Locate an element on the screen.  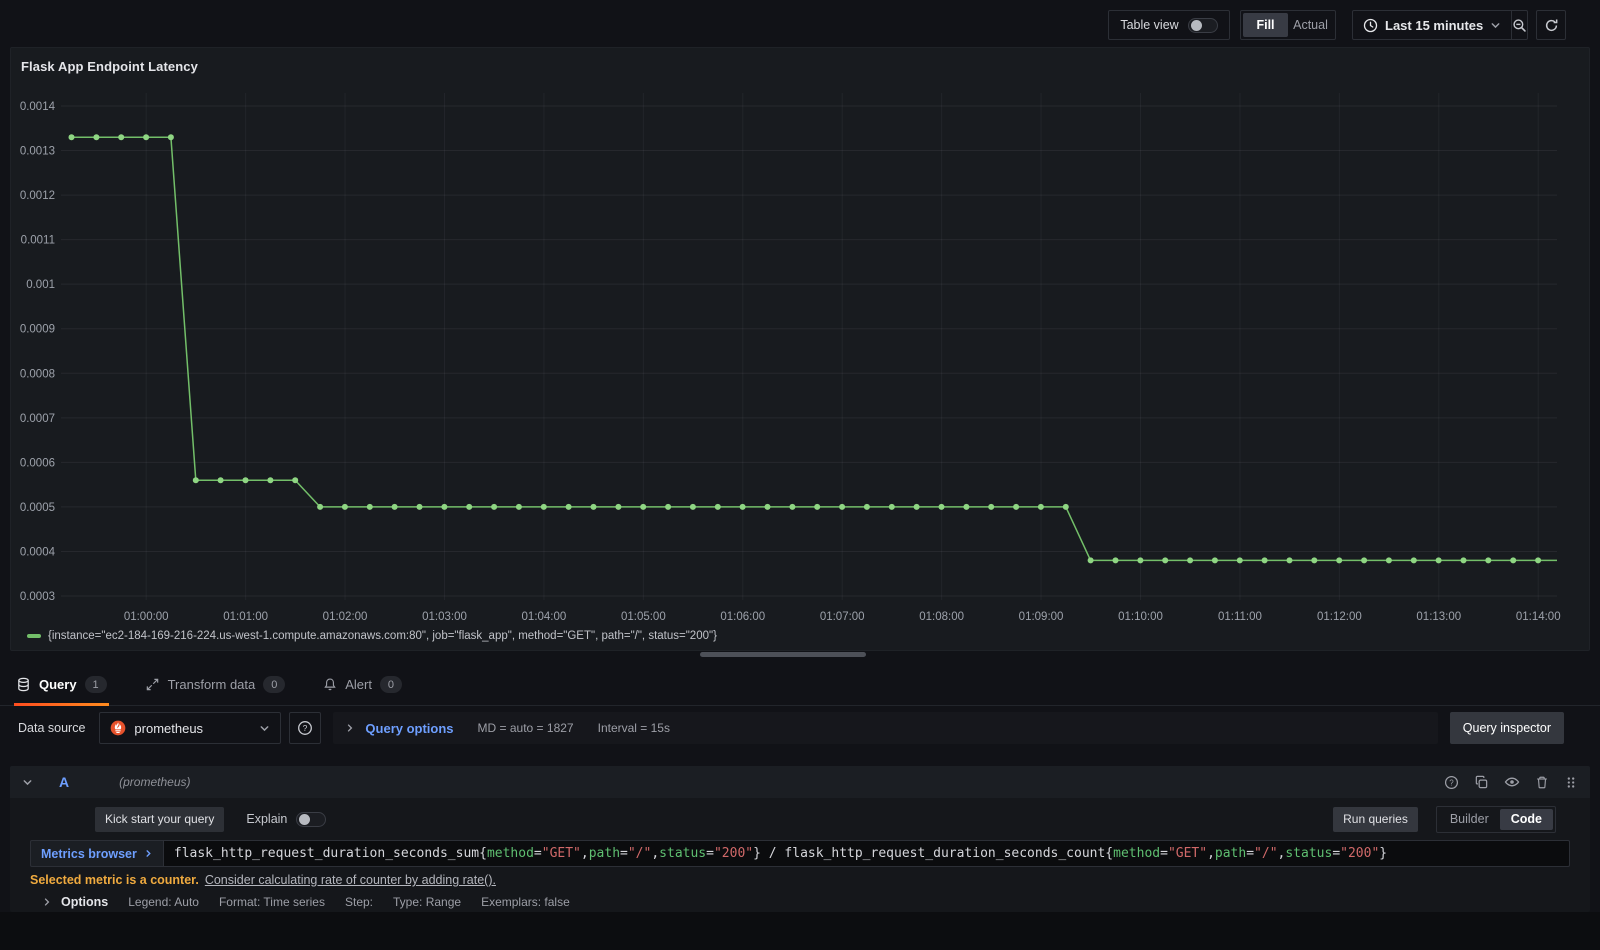
delete-query-icon is located at coordinates (1542, 782).